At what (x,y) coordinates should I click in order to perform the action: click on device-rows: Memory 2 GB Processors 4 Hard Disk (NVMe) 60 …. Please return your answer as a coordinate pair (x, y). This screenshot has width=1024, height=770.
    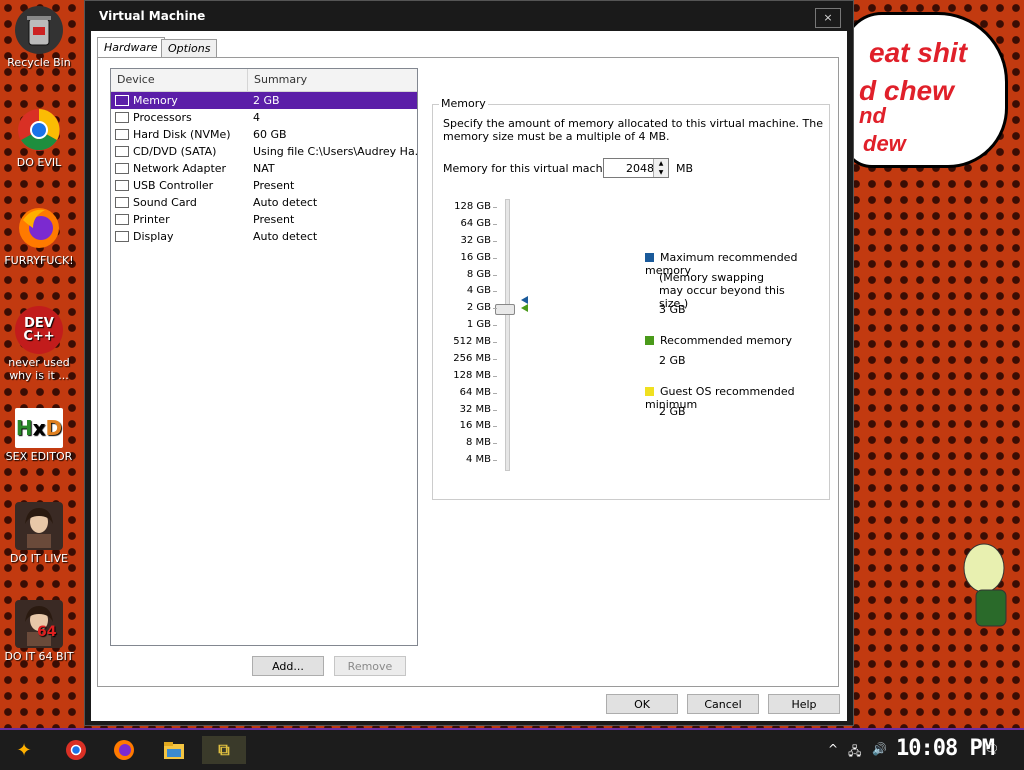
    Looking at the image, I should click on (264, 168).